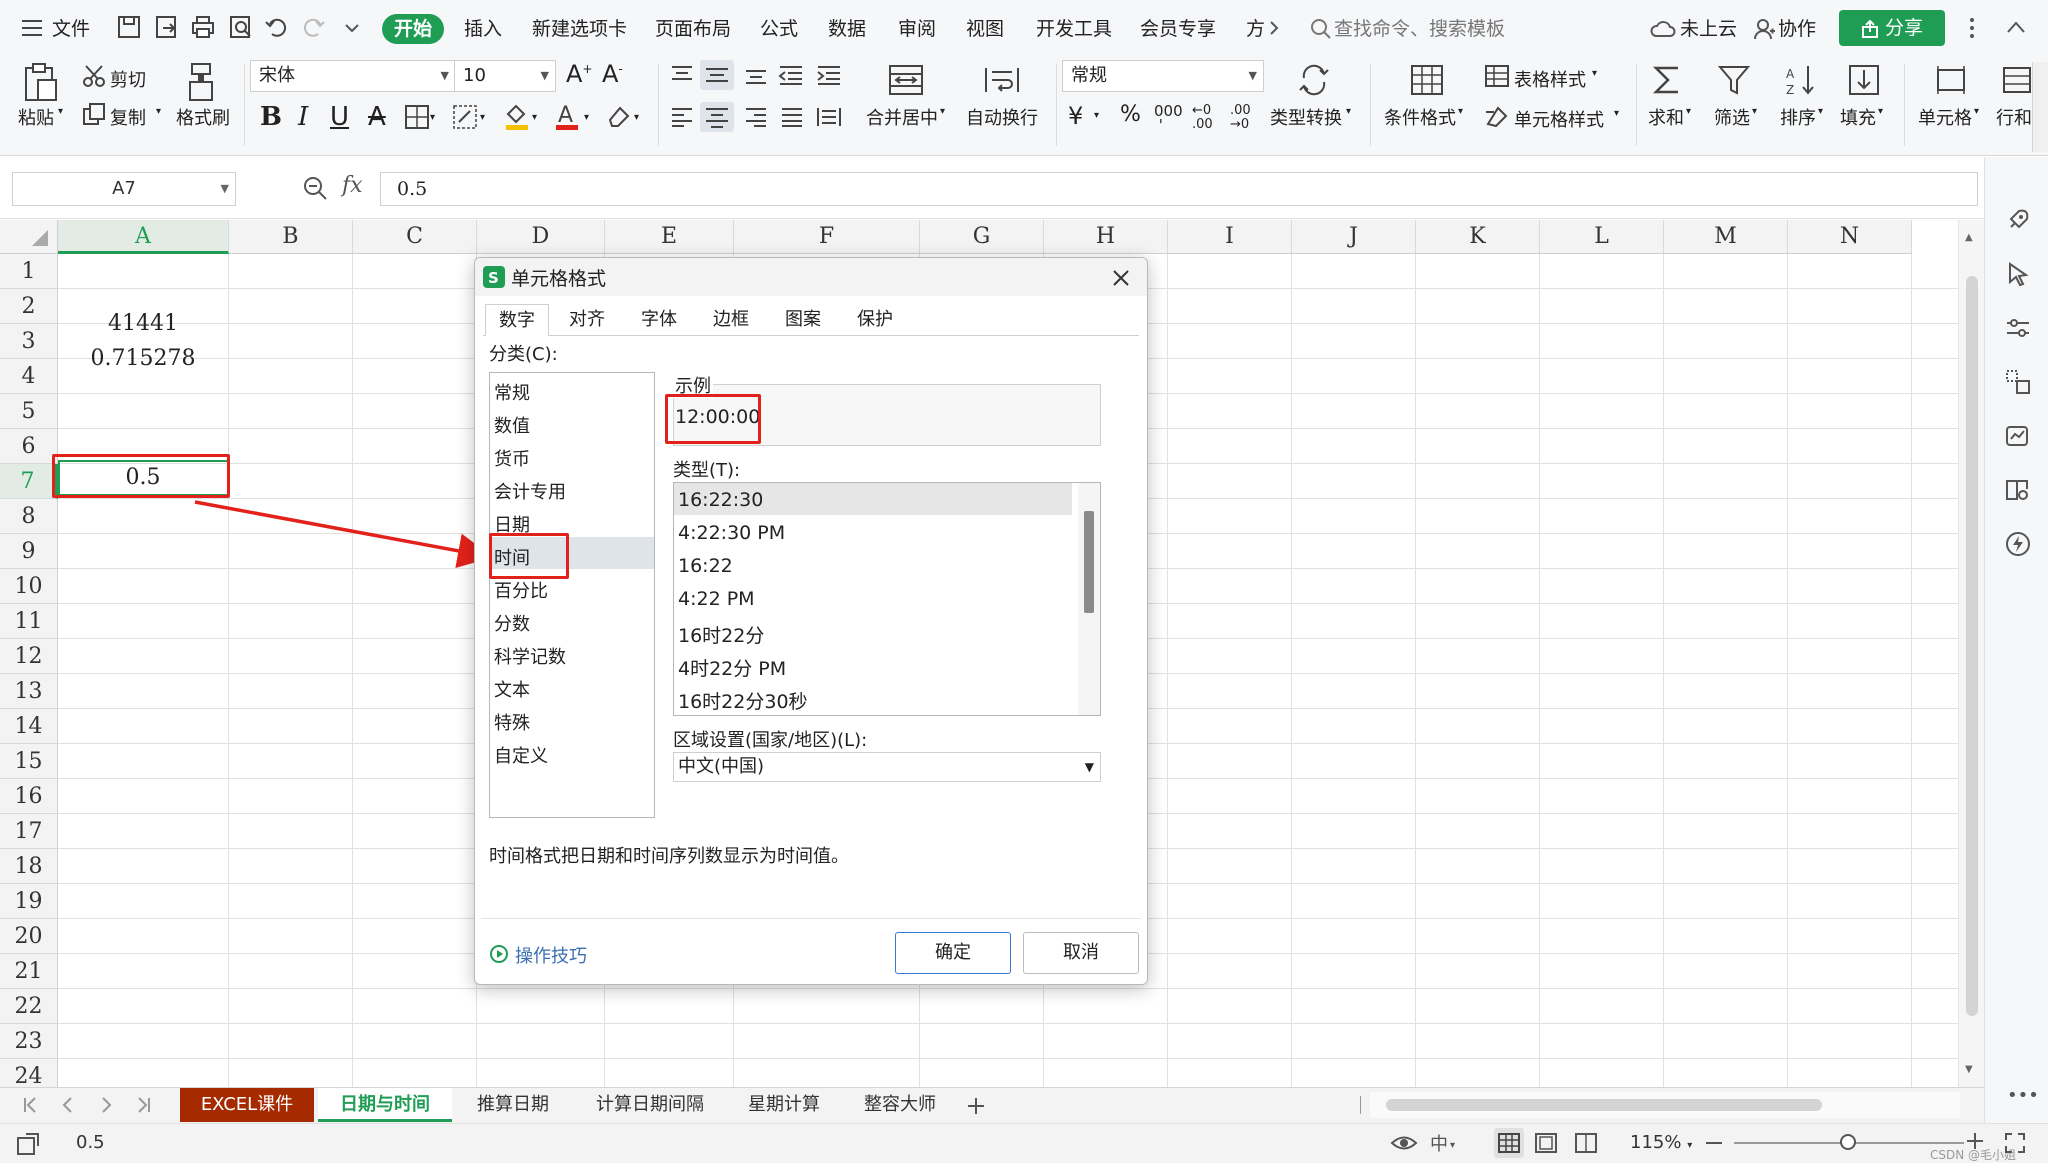 Image resolution: width=2048 pixels, height=1163 pixels. I want to click on row-header-9: 9, so click(29, 551).